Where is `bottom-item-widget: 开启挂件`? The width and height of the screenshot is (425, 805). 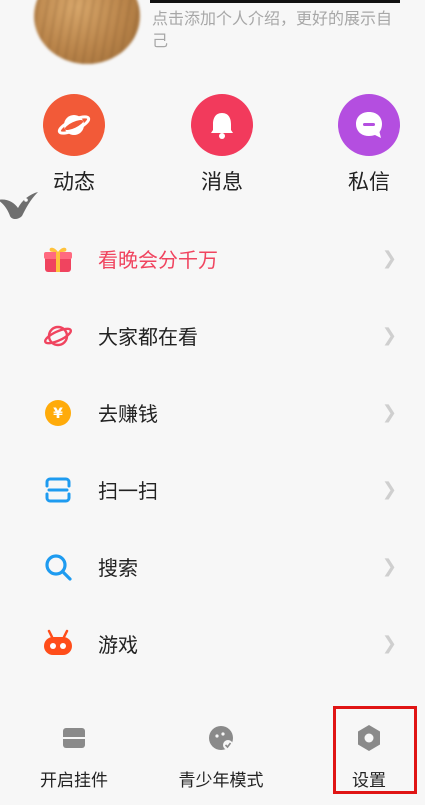
bottom-item-widget: 开启挂件 is located at coordinates (74, 749).